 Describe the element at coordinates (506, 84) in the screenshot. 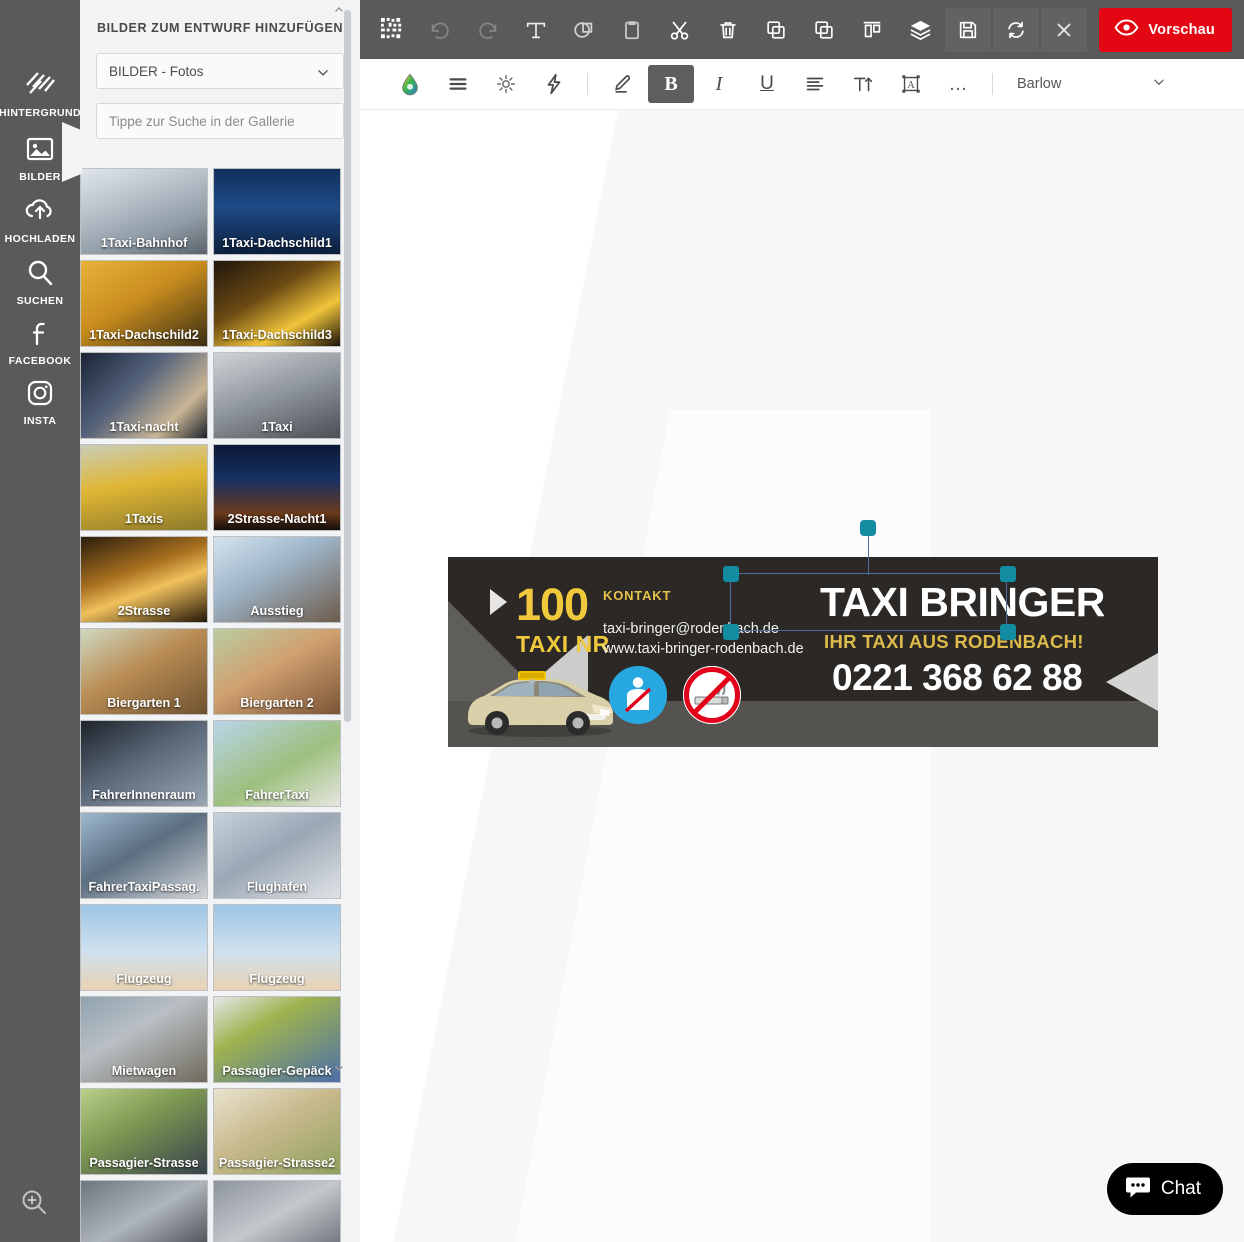

I see `sparkle-icon` at that location.